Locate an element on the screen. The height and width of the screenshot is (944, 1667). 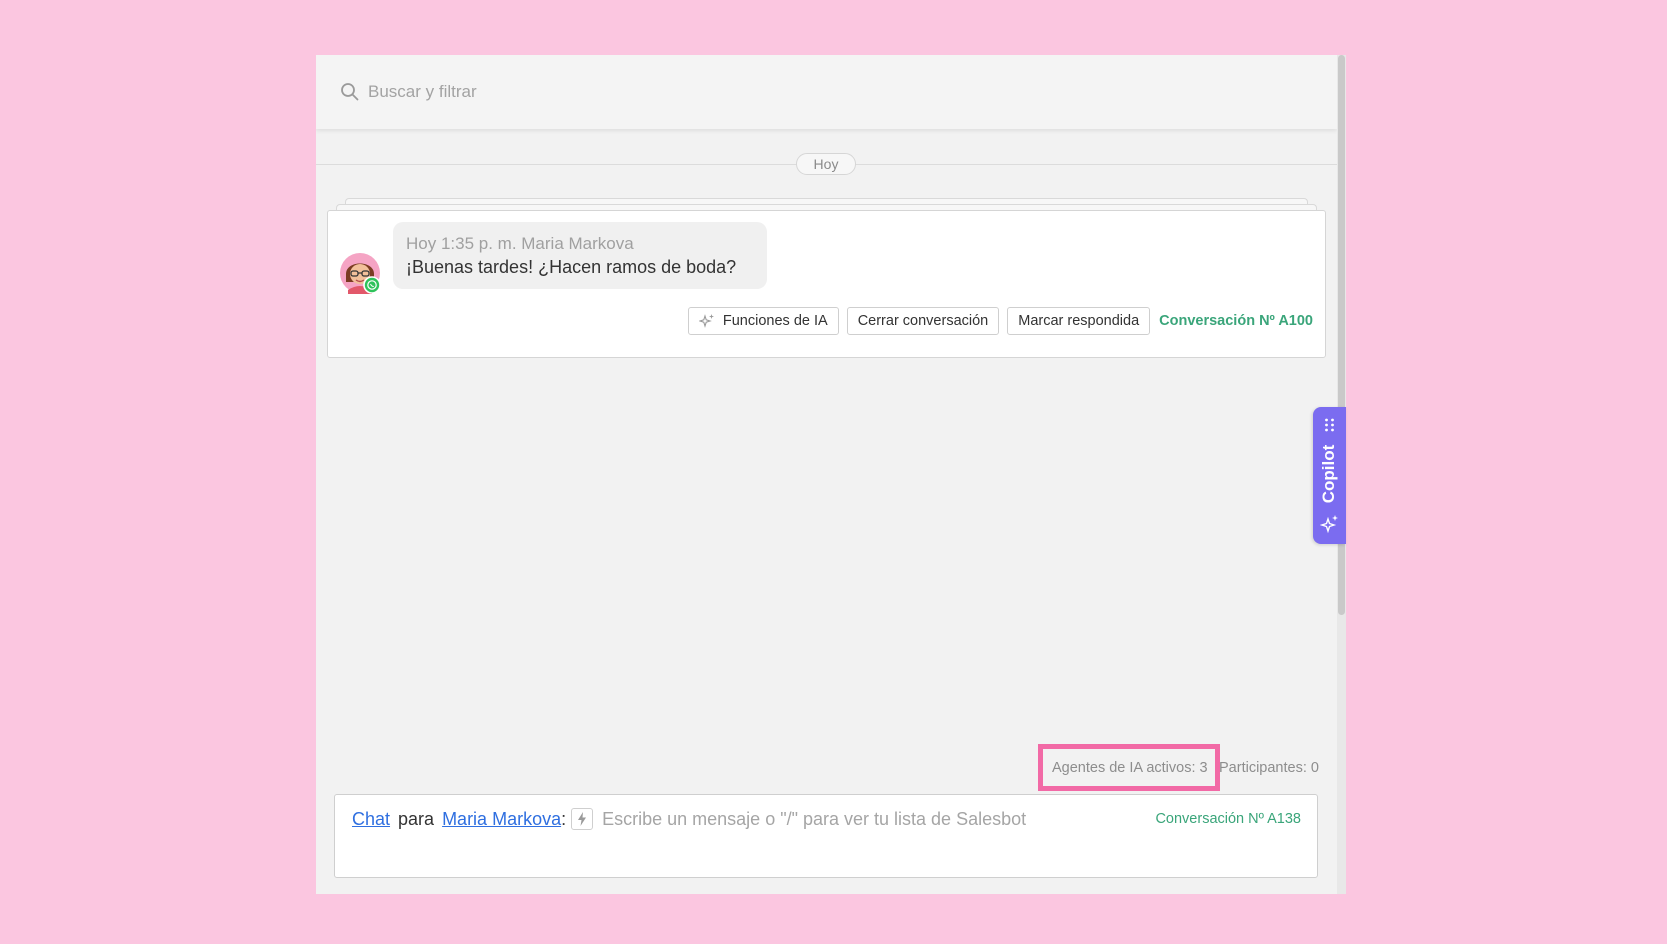
ai-agents-count: Agentes de IA activos: 3 is located at coordinates (1130, 768).